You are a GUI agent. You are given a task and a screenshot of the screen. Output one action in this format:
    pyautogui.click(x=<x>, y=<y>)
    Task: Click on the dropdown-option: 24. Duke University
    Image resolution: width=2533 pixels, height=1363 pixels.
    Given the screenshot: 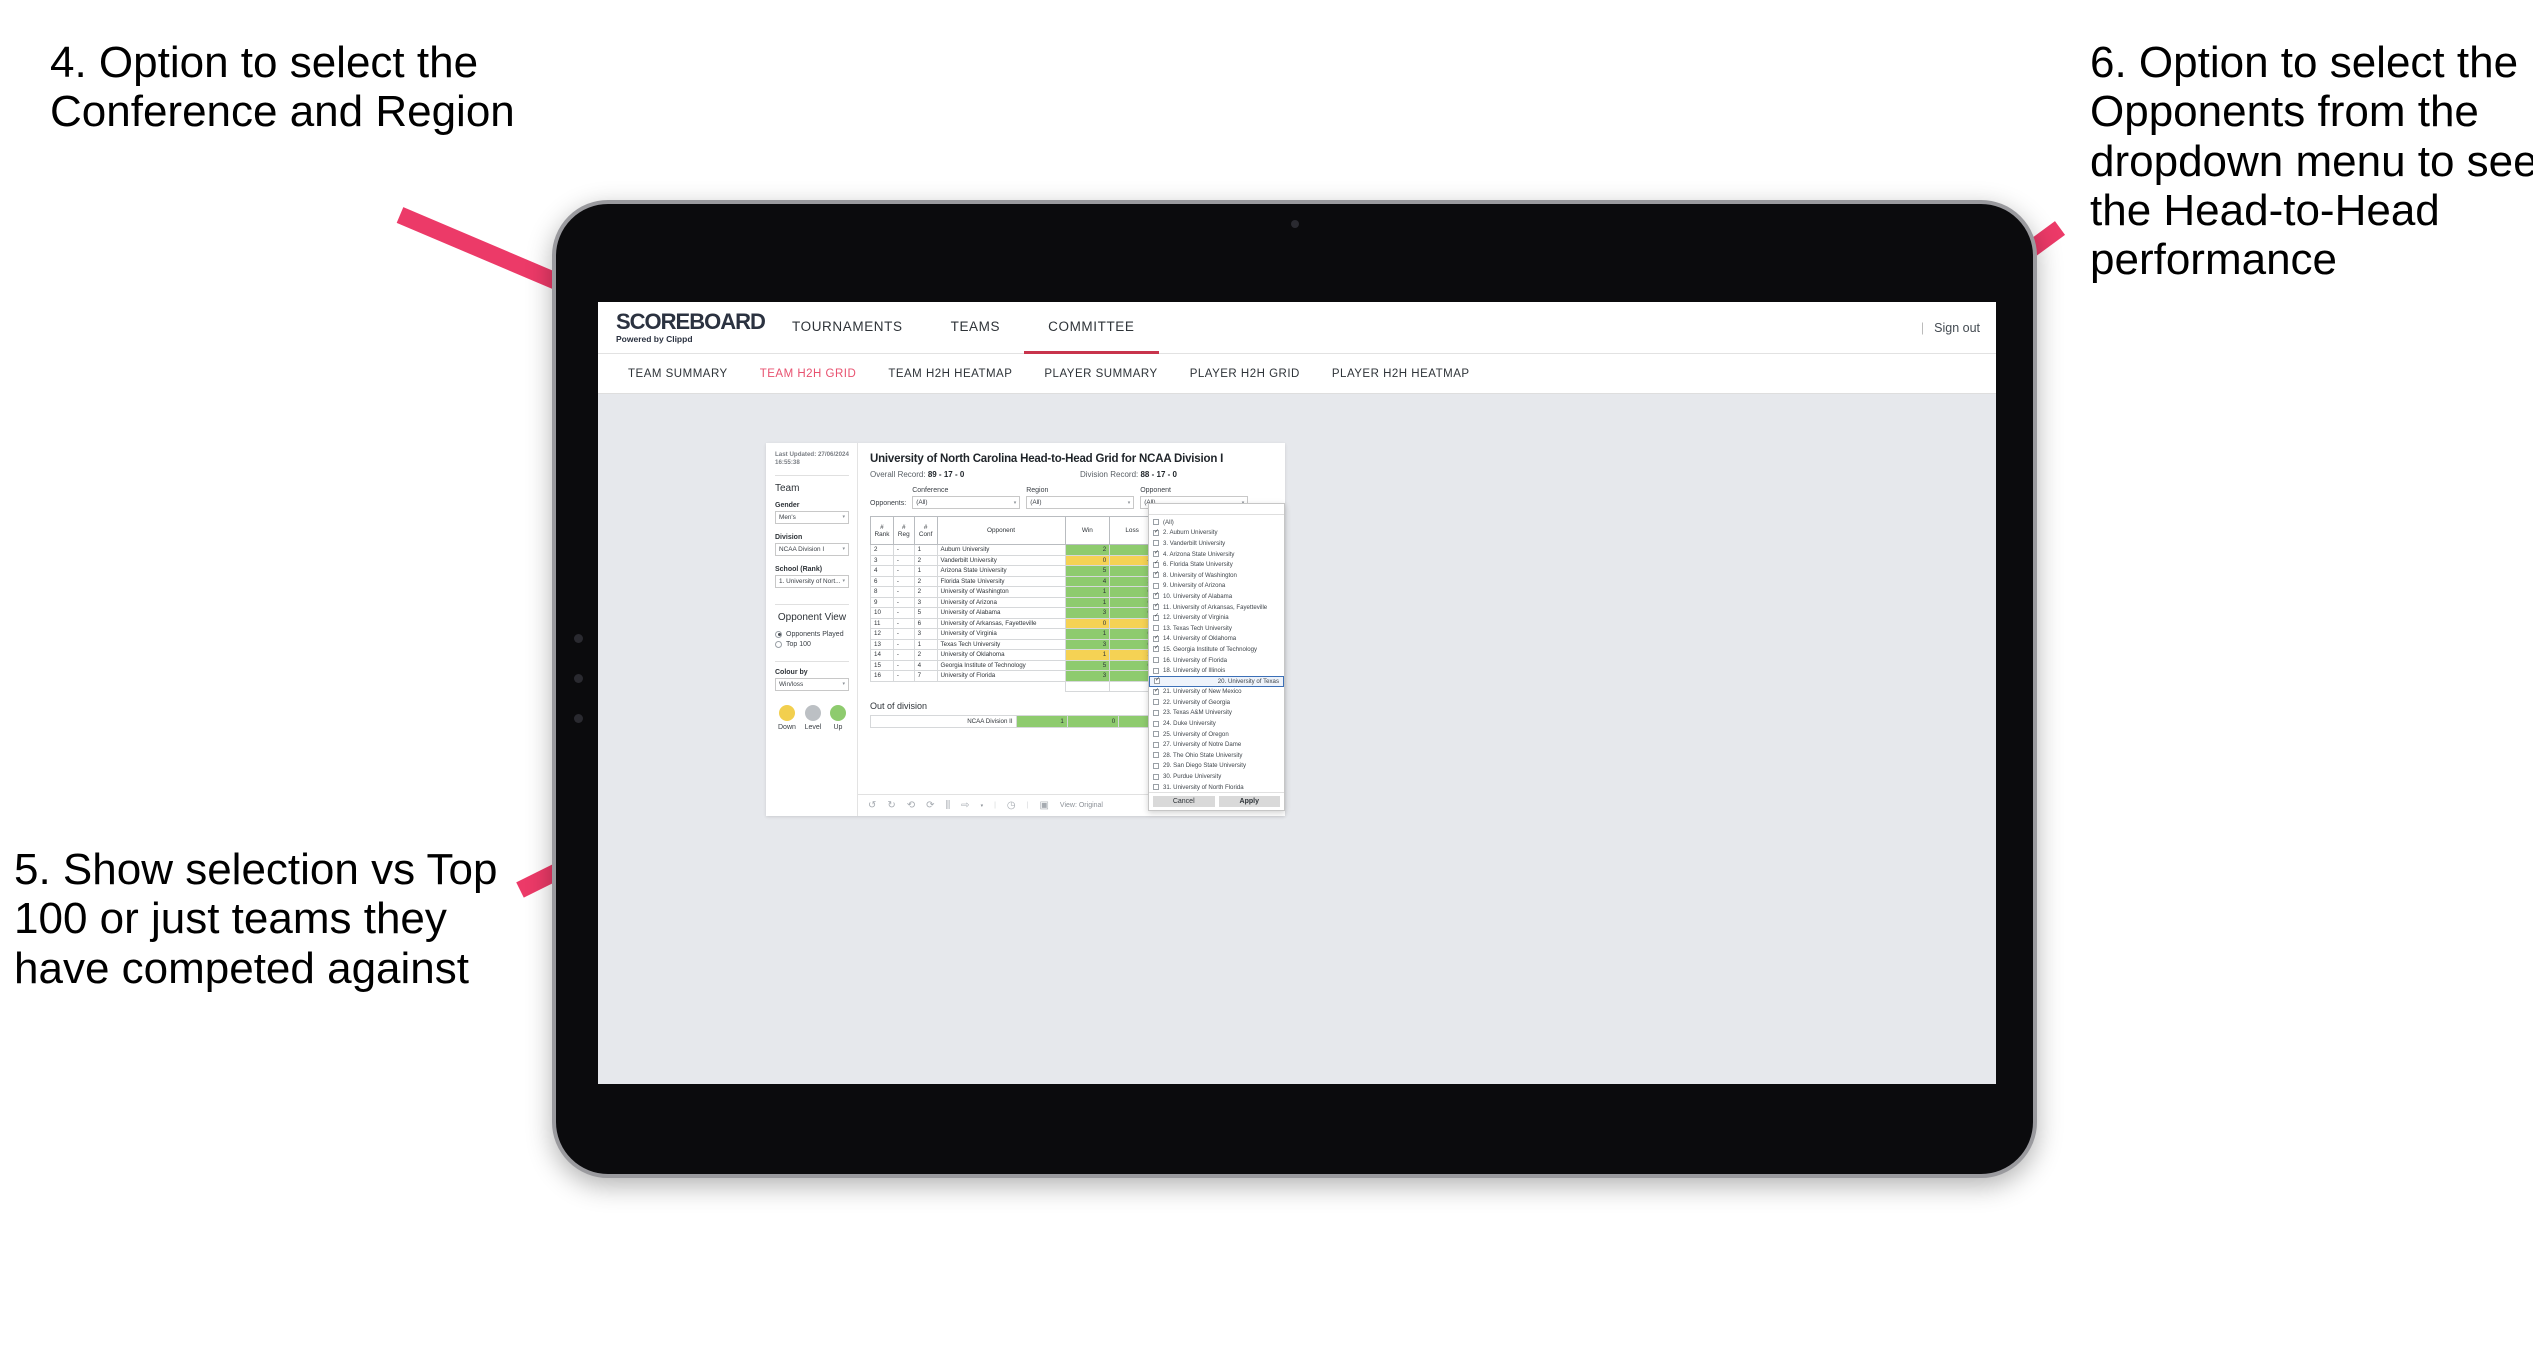 What is the action you would take?
    pyautogui.click(x=1216, y=723)
    